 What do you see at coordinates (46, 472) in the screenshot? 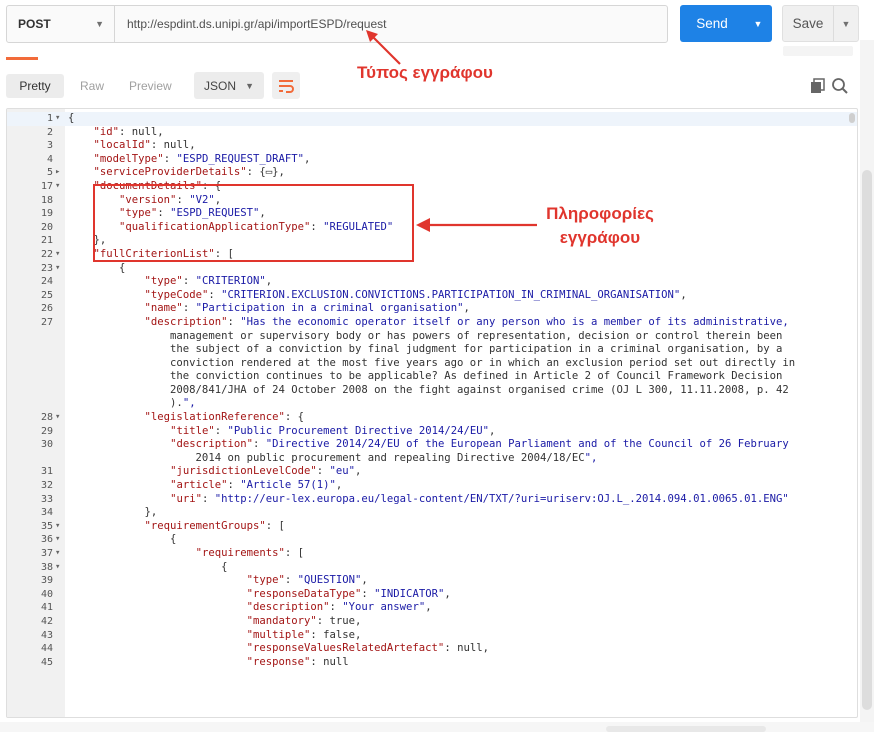
I see `line-number: 31` at bounding box center [46, 472].